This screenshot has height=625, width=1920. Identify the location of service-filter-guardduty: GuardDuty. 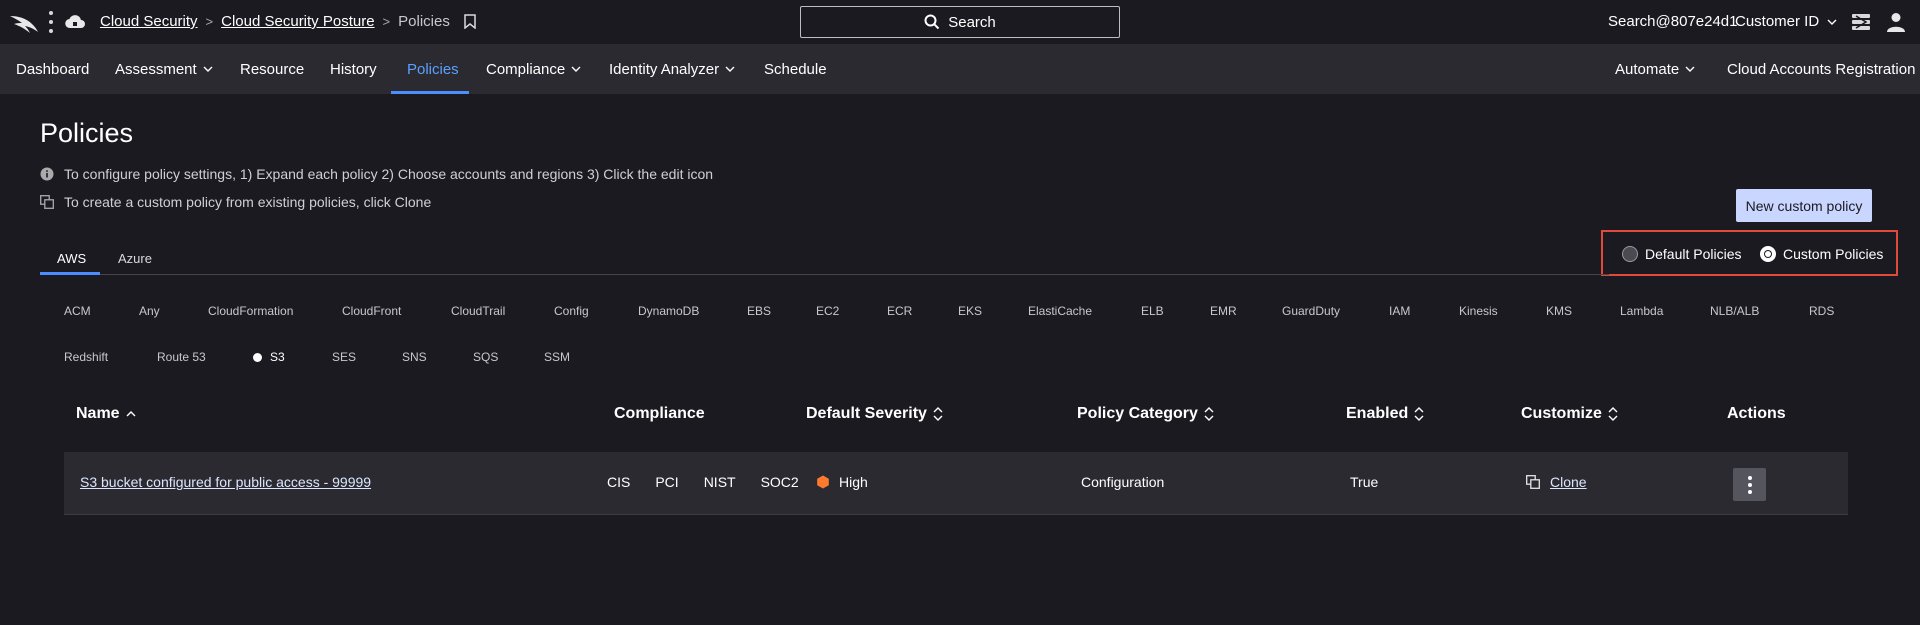
(1311, 311).